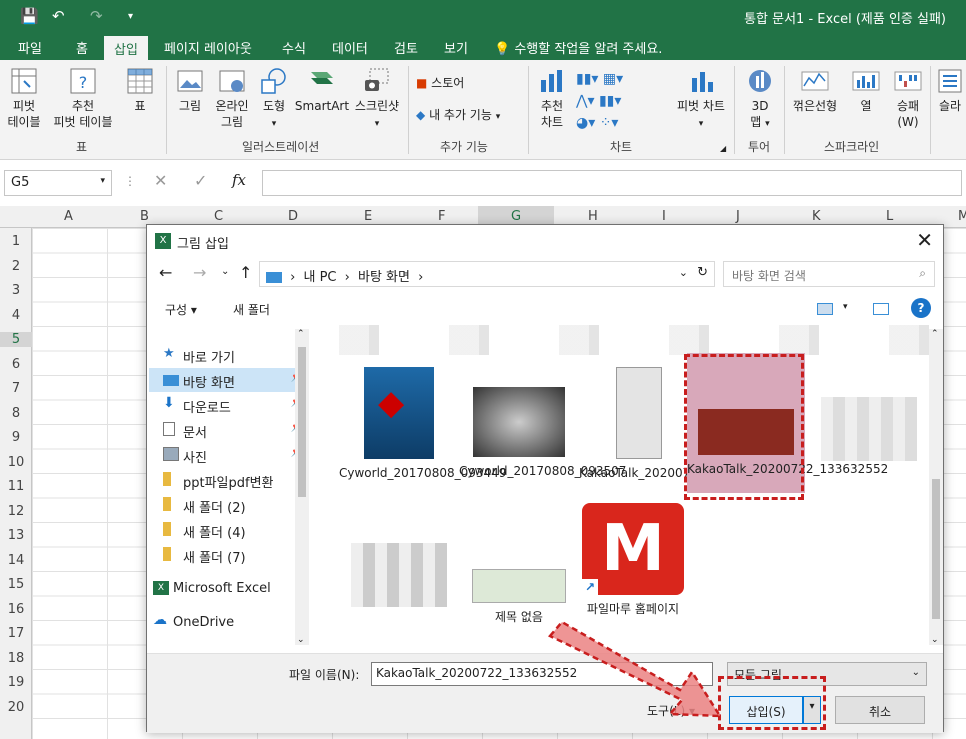  I want to click on my-addins-button: ◆ 내 추가 기능 ▾, so click(458, 114).